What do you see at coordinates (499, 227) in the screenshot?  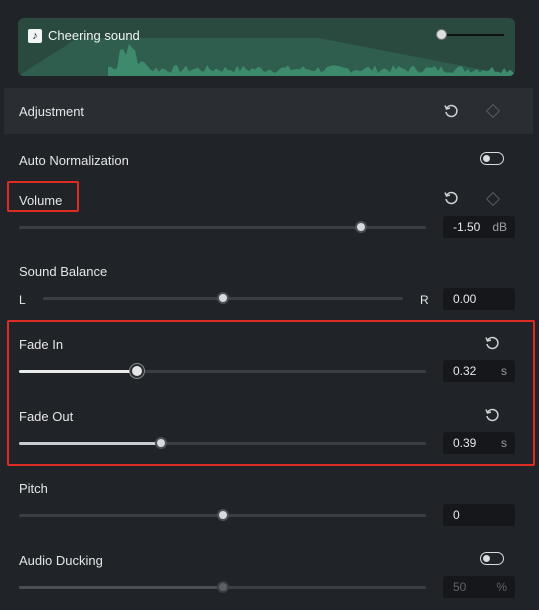 I see `volume-unit: dB` at bounding box center [499, 227].